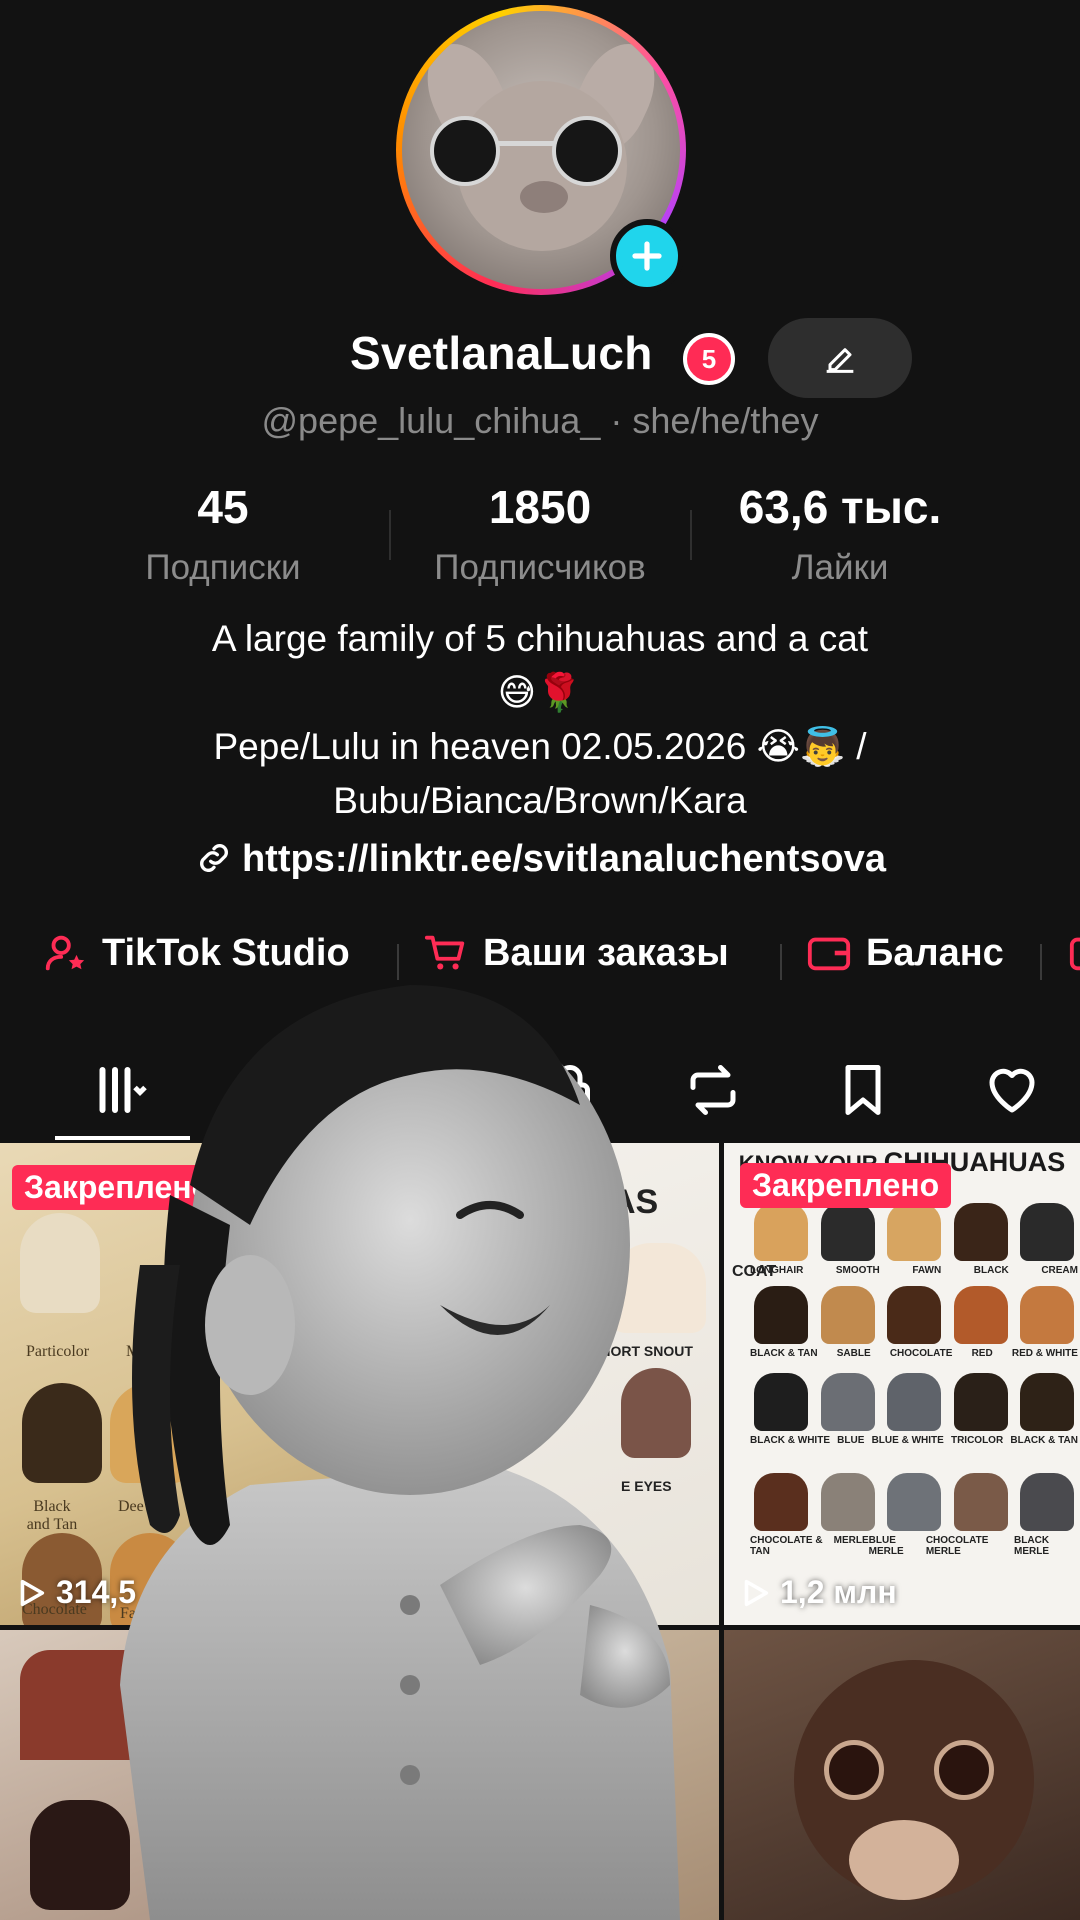 Image resolution: width=1080 pixels, height=1920 pixels. I want to click on thumbnail-label: SHORT SNOUT, so click(642, 1351).